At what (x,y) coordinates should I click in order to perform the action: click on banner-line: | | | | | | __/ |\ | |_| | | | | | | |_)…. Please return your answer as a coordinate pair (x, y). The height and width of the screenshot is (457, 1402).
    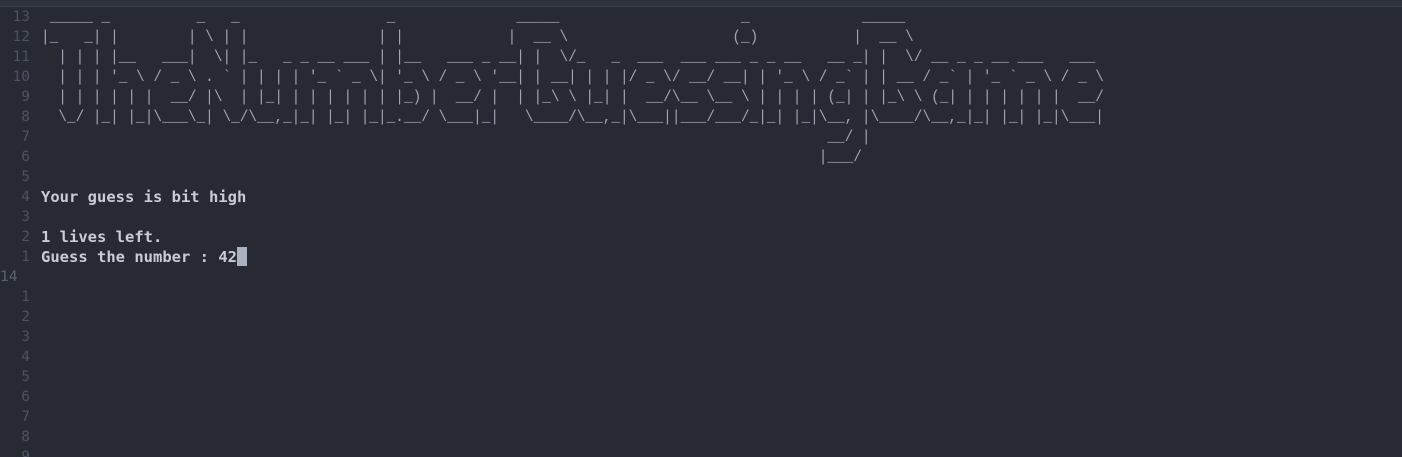
    Looking at the image, I should click on (572, 97).